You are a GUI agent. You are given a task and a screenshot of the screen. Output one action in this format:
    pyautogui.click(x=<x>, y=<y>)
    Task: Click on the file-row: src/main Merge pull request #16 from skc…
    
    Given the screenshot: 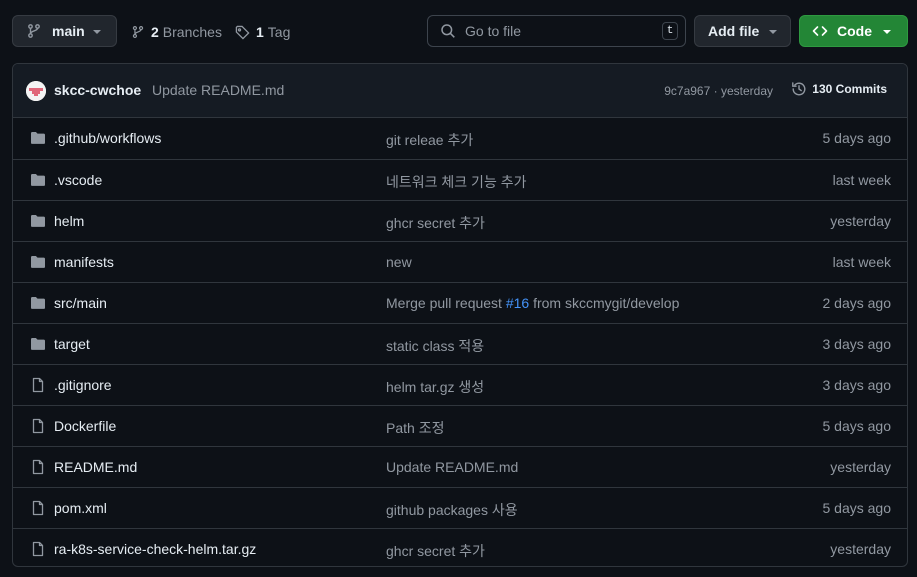 What is the action you would take?
    pyautogui.click(x=460, y=302)
    